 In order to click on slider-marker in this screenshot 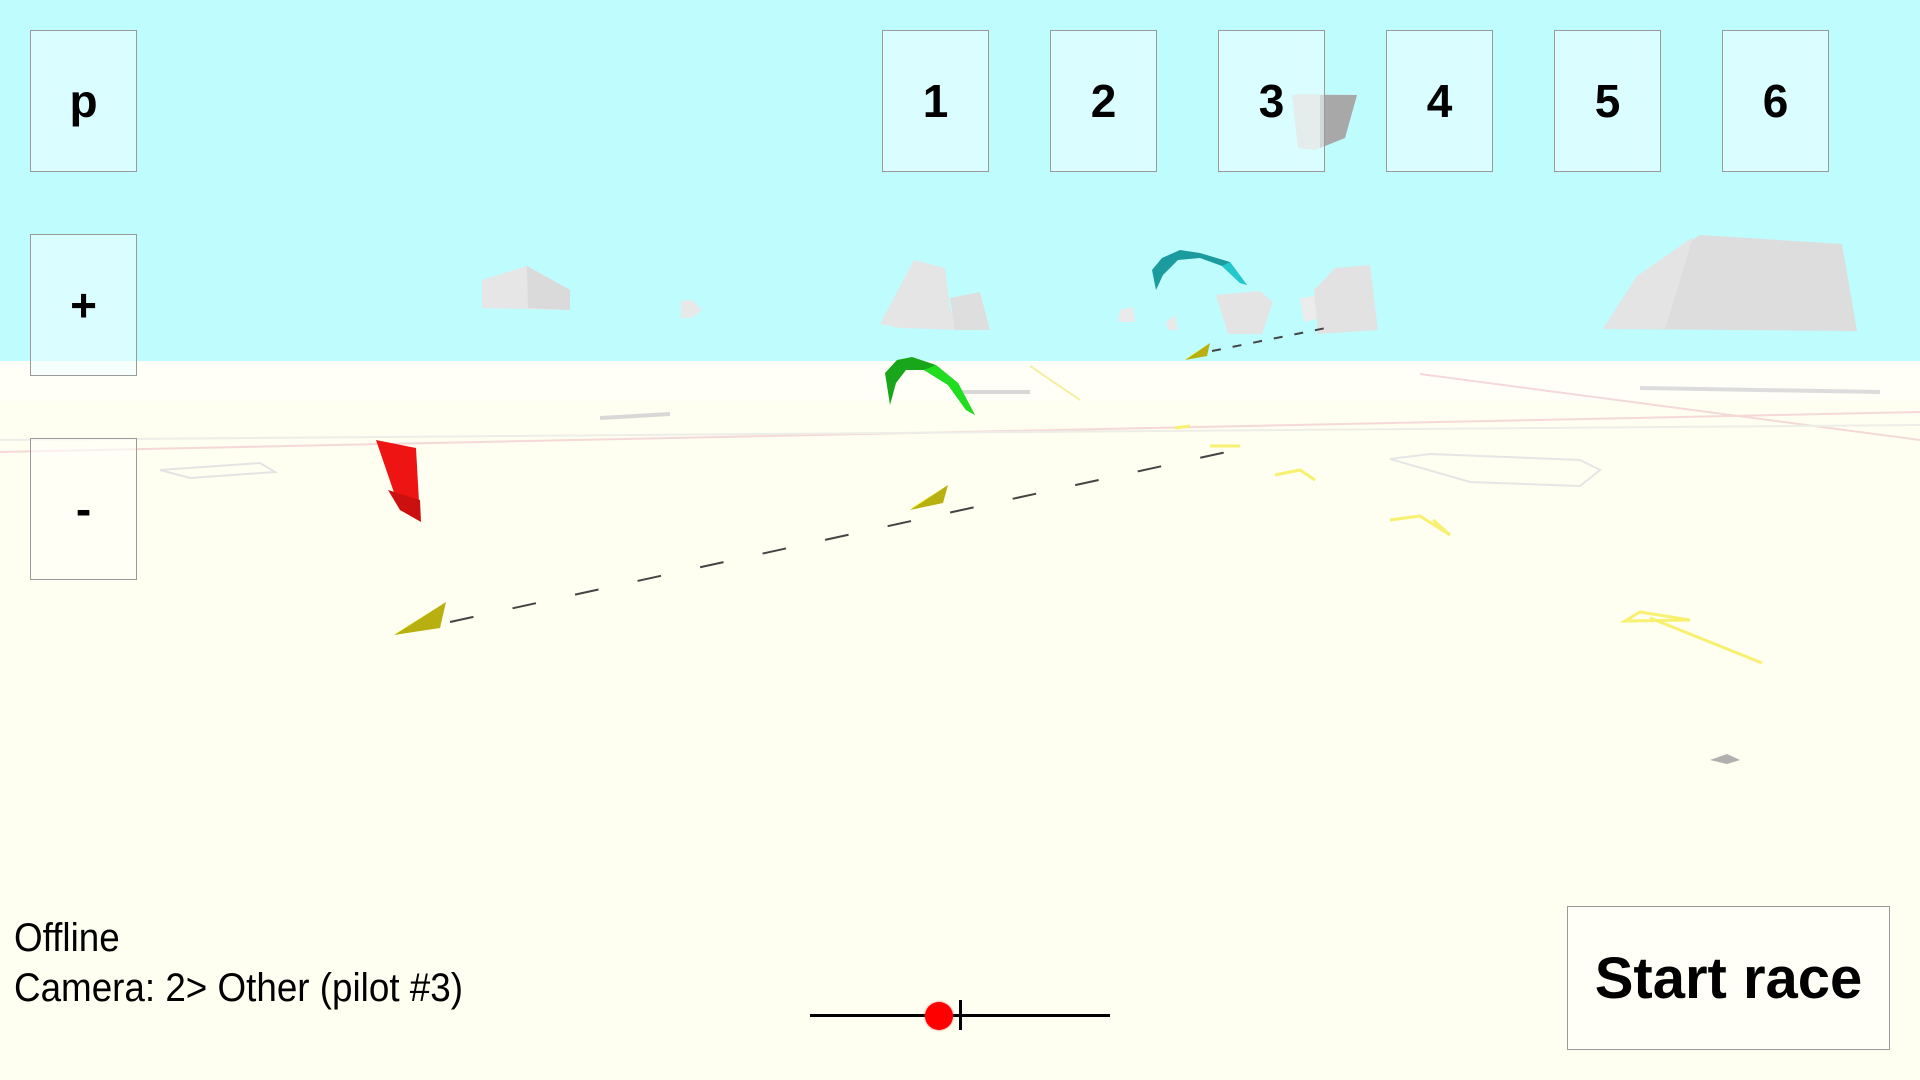, I will do `click(960, 1015)`.